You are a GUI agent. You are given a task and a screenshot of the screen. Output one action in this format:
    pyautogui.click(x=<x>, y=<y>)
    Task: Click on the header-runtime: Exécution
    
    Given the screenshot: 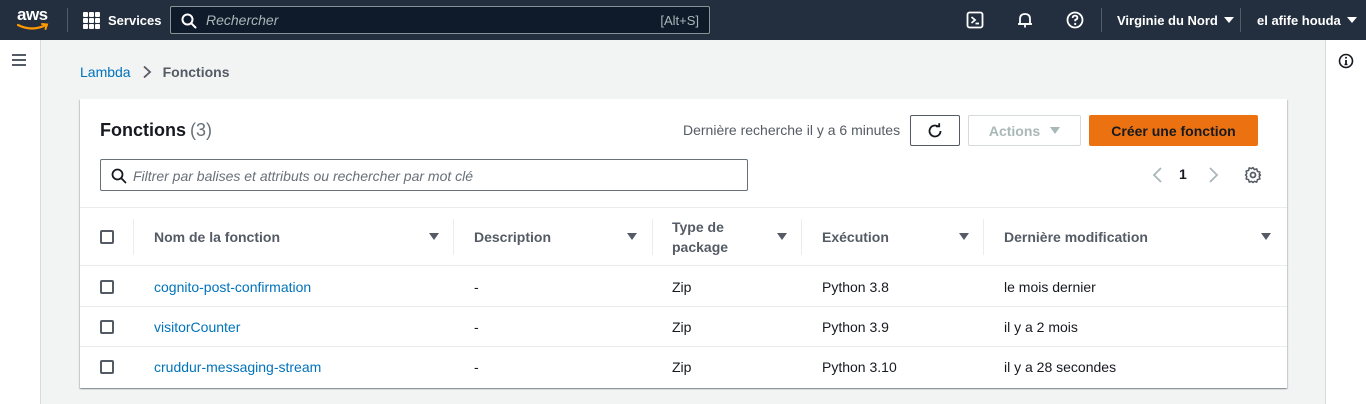 What is the action you would take?
    pyautogui.click(x=855, y=237)
    